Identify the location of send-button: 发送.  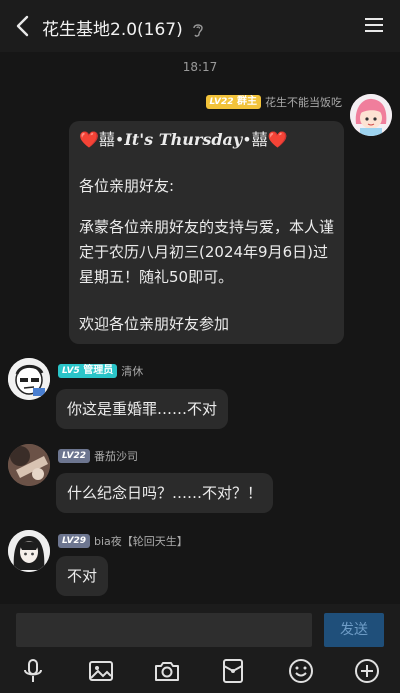
(354, 630).